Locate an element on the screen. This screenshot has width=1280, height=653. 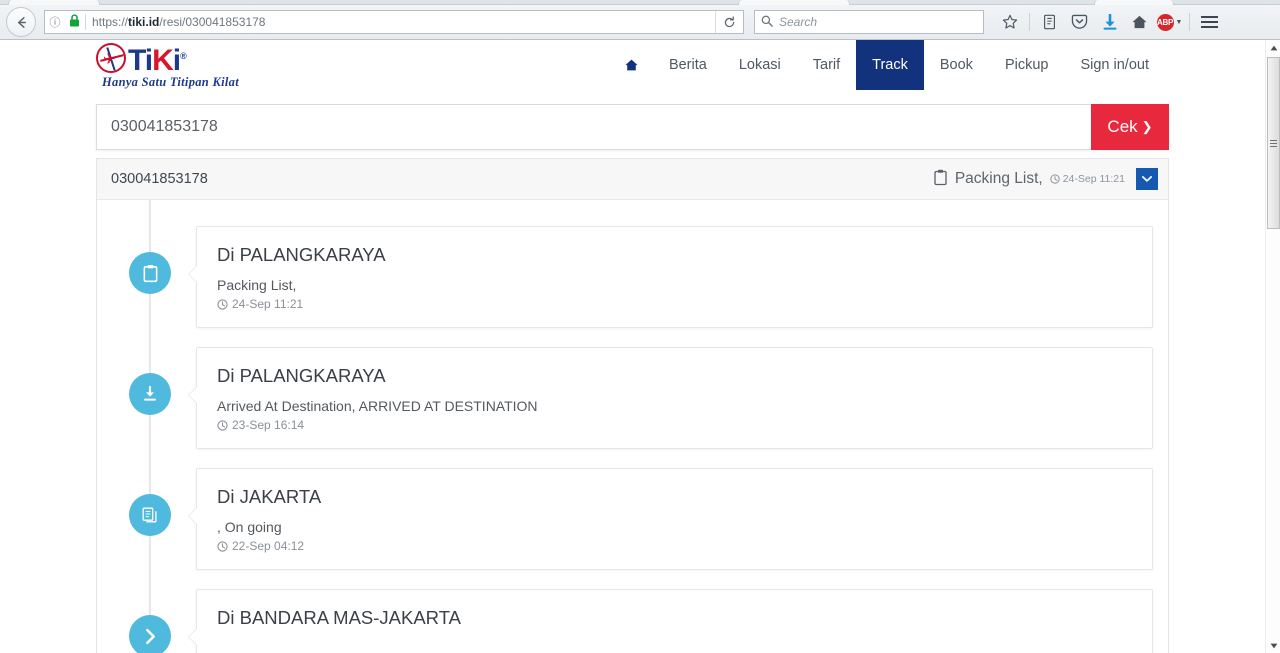
resi-search-input is located at coordinates (593, 127).